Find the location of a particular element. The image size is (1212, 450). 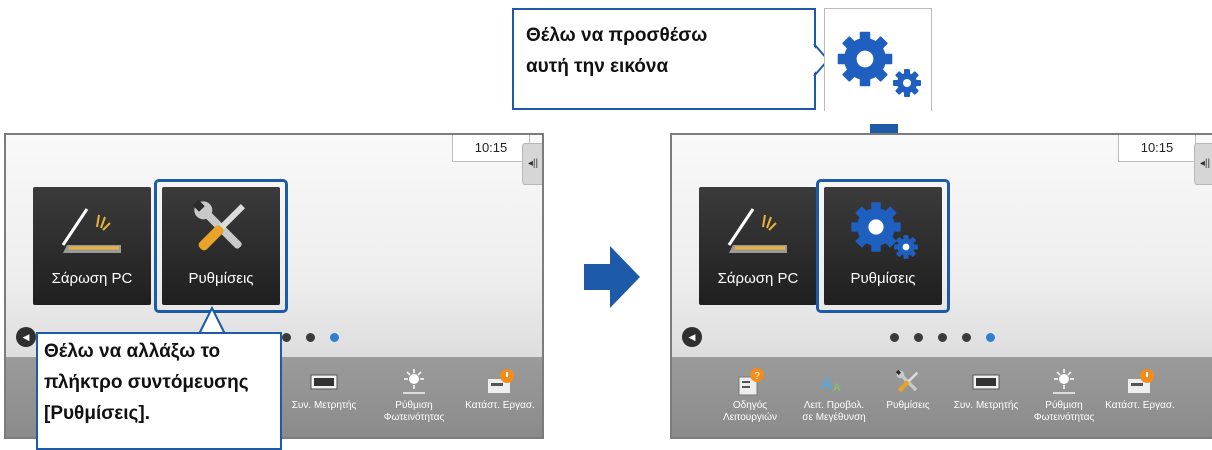

gears-icon is located at coordinates (879, 64).